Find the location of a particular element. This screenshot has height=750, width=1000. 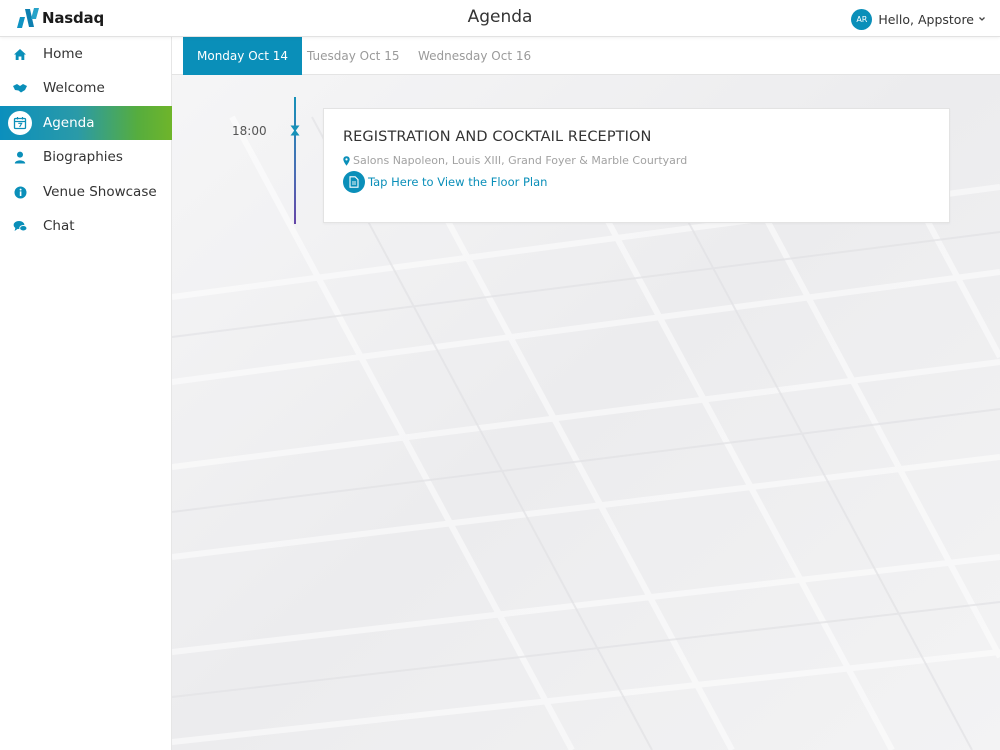

nasdaq-logo: Nasdaq is located at coordinates (60, 18).